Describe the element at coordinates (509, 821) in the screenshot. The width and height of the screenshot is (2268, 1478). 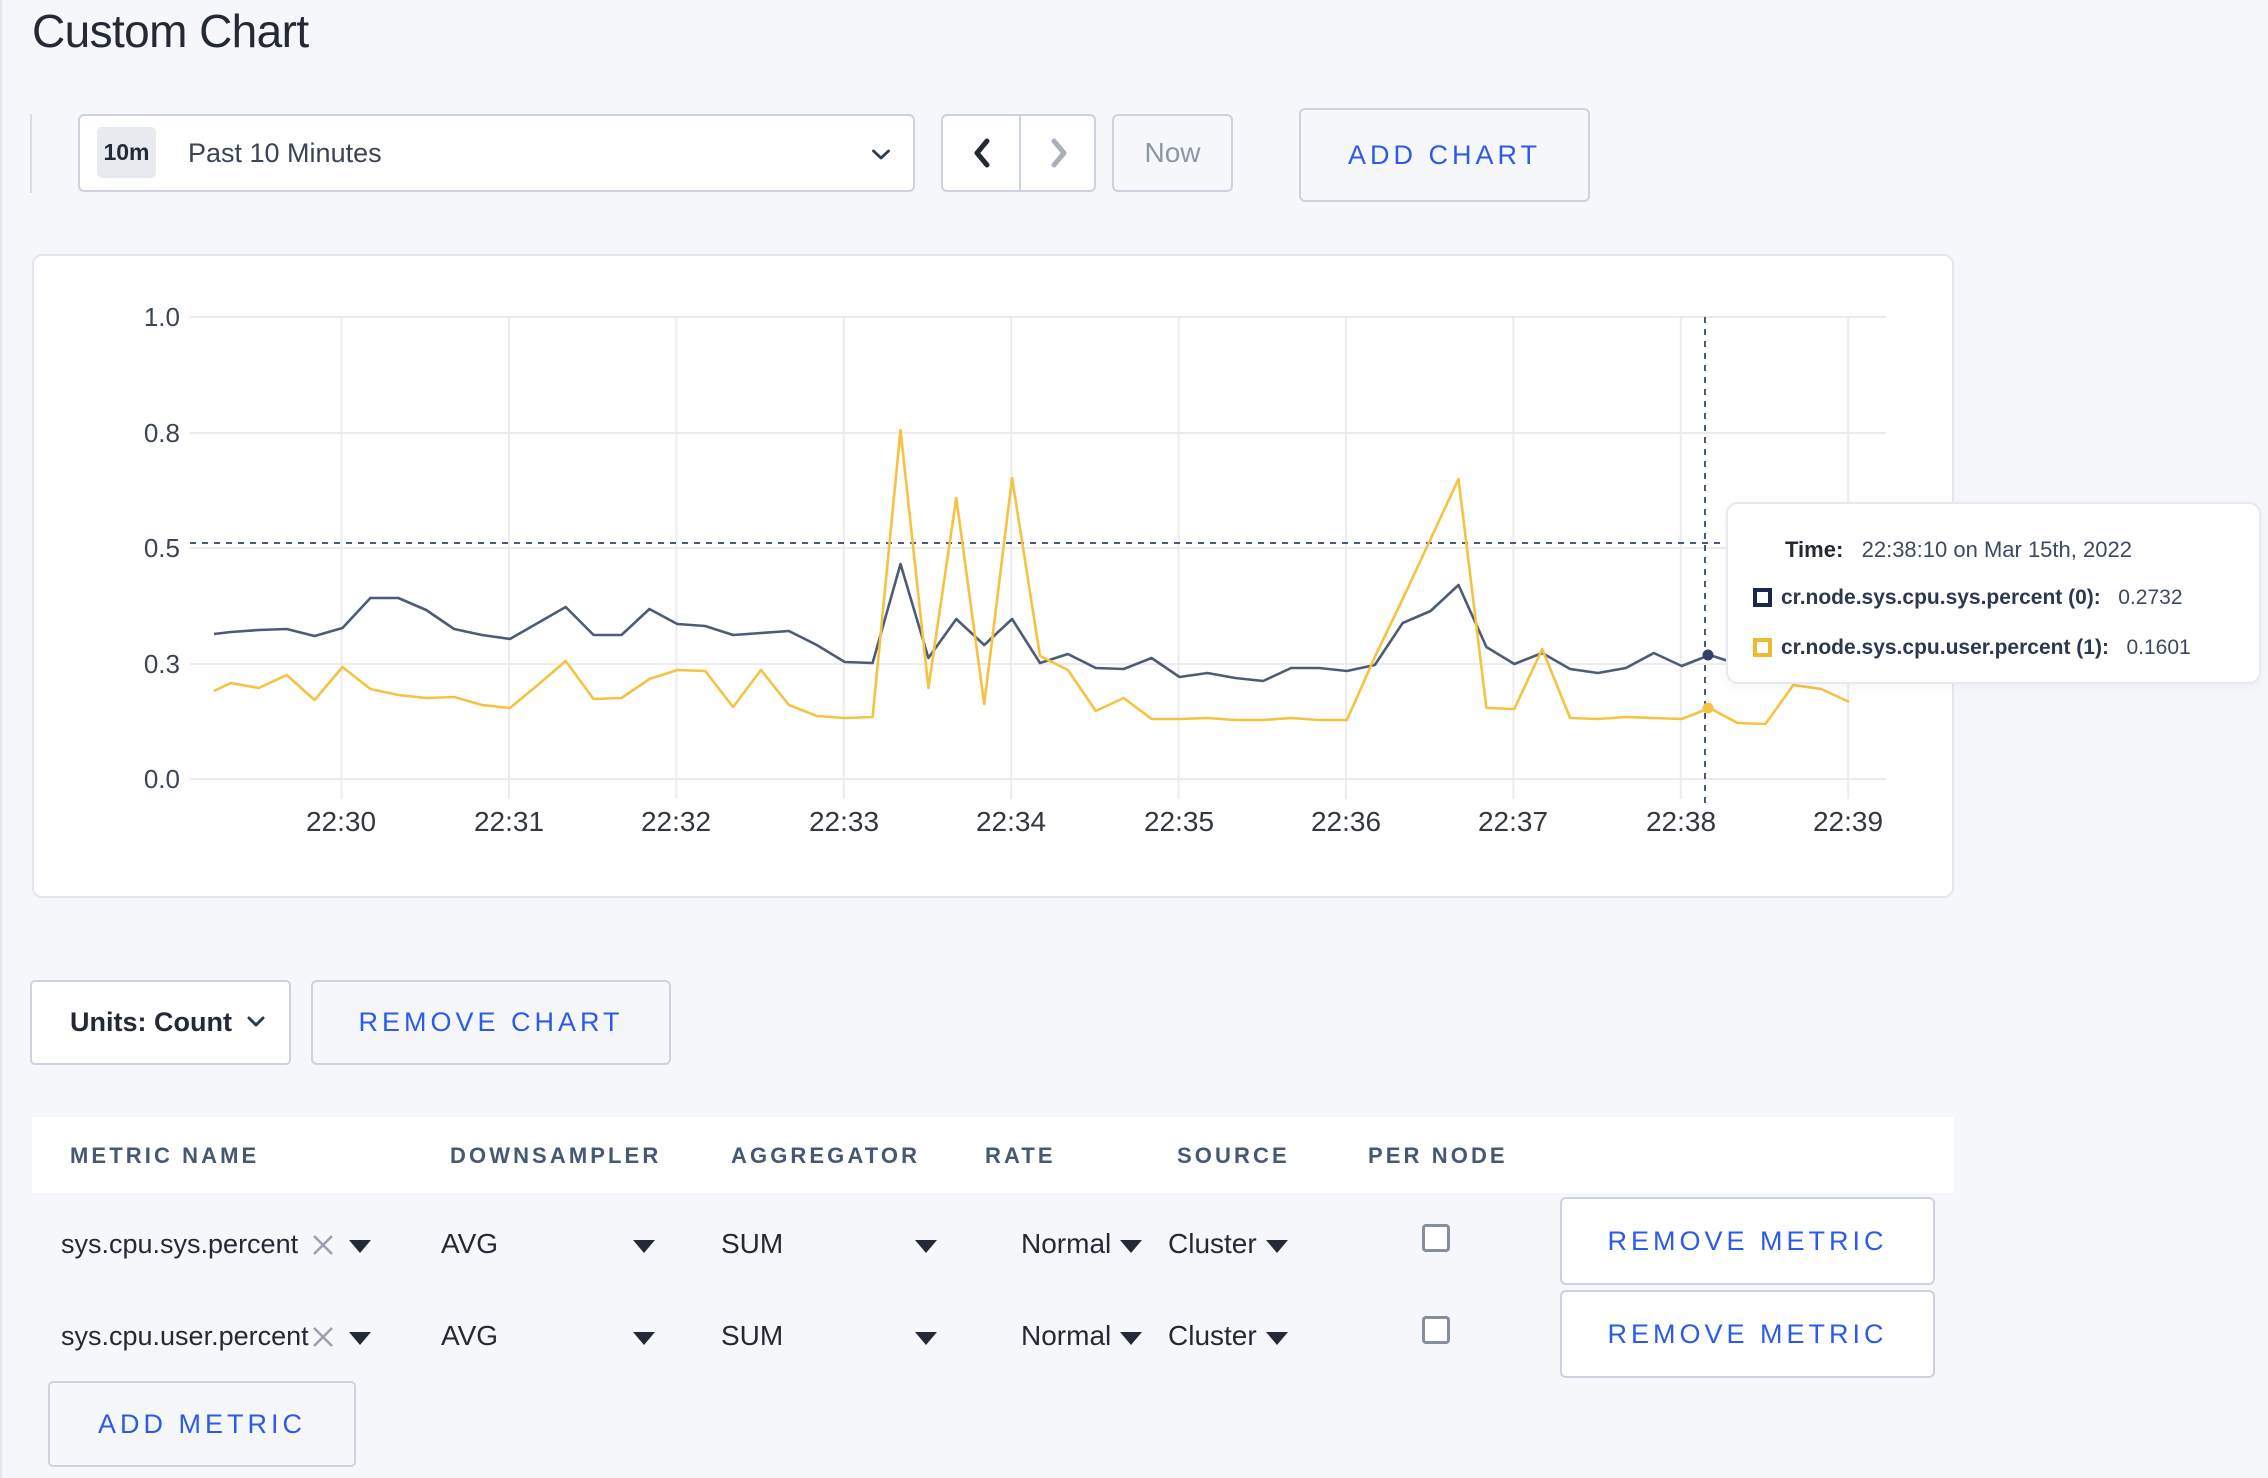
I see `svg-text: 22:31` at that location.